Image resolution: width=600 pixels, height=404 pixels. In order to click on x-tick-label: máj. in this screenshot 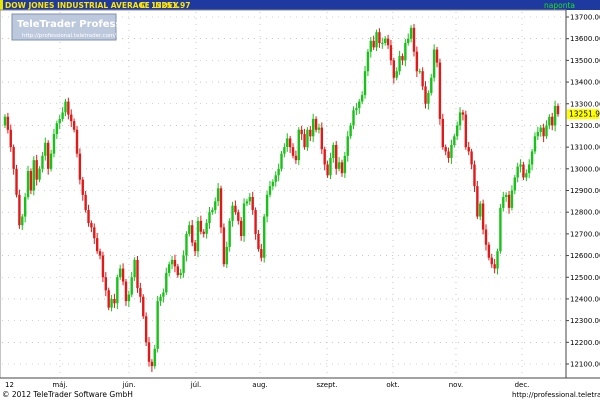, I will do `click(59, 385)`.